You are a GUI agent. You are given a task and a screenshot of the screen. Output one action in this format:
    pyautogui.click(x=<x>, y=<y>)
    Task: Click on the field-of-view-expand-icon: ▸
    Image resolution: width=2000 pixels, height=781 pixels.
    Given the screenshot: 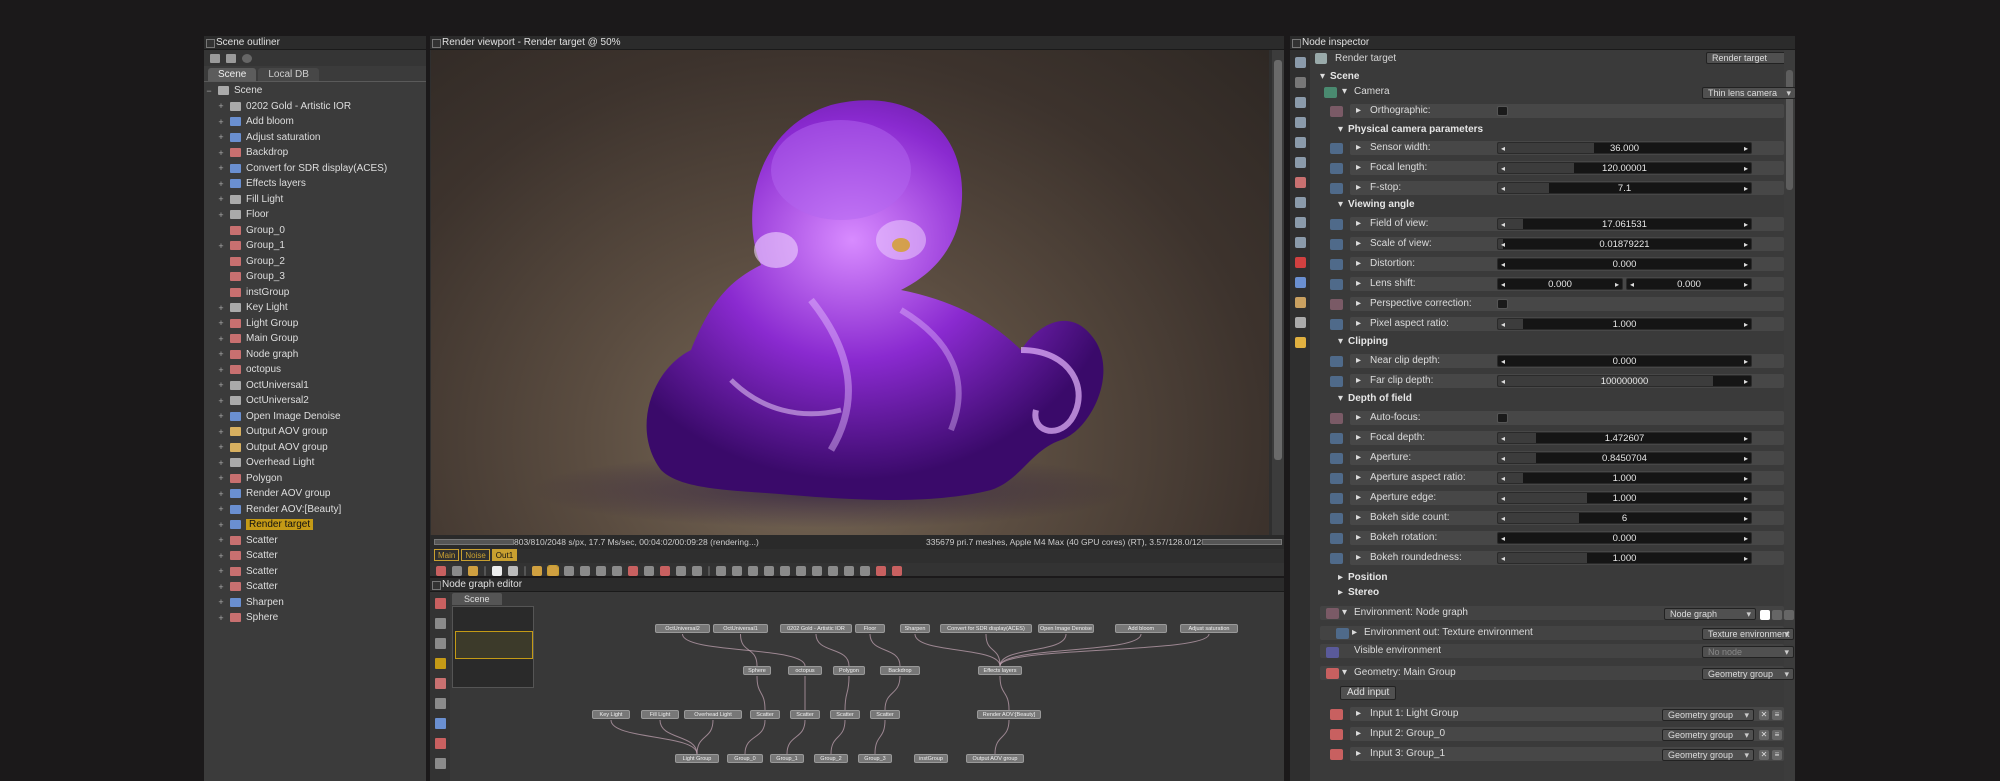 What is the action you would take?
    pyautogui.click(x=1358, y=223)
    